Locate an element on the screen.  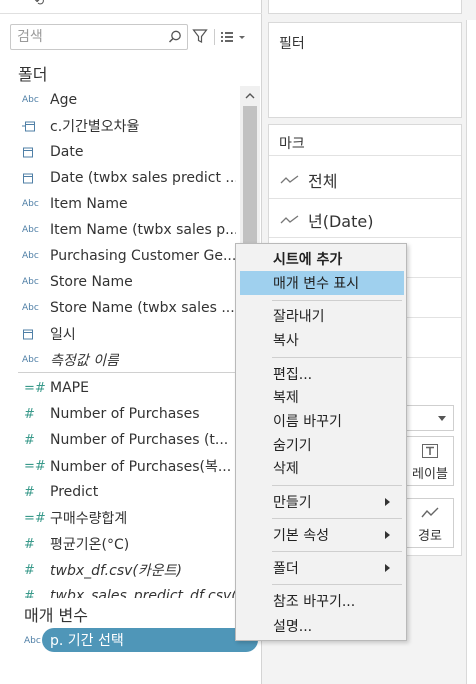
marks-title: 마크 is located at coordinates (292, 144).